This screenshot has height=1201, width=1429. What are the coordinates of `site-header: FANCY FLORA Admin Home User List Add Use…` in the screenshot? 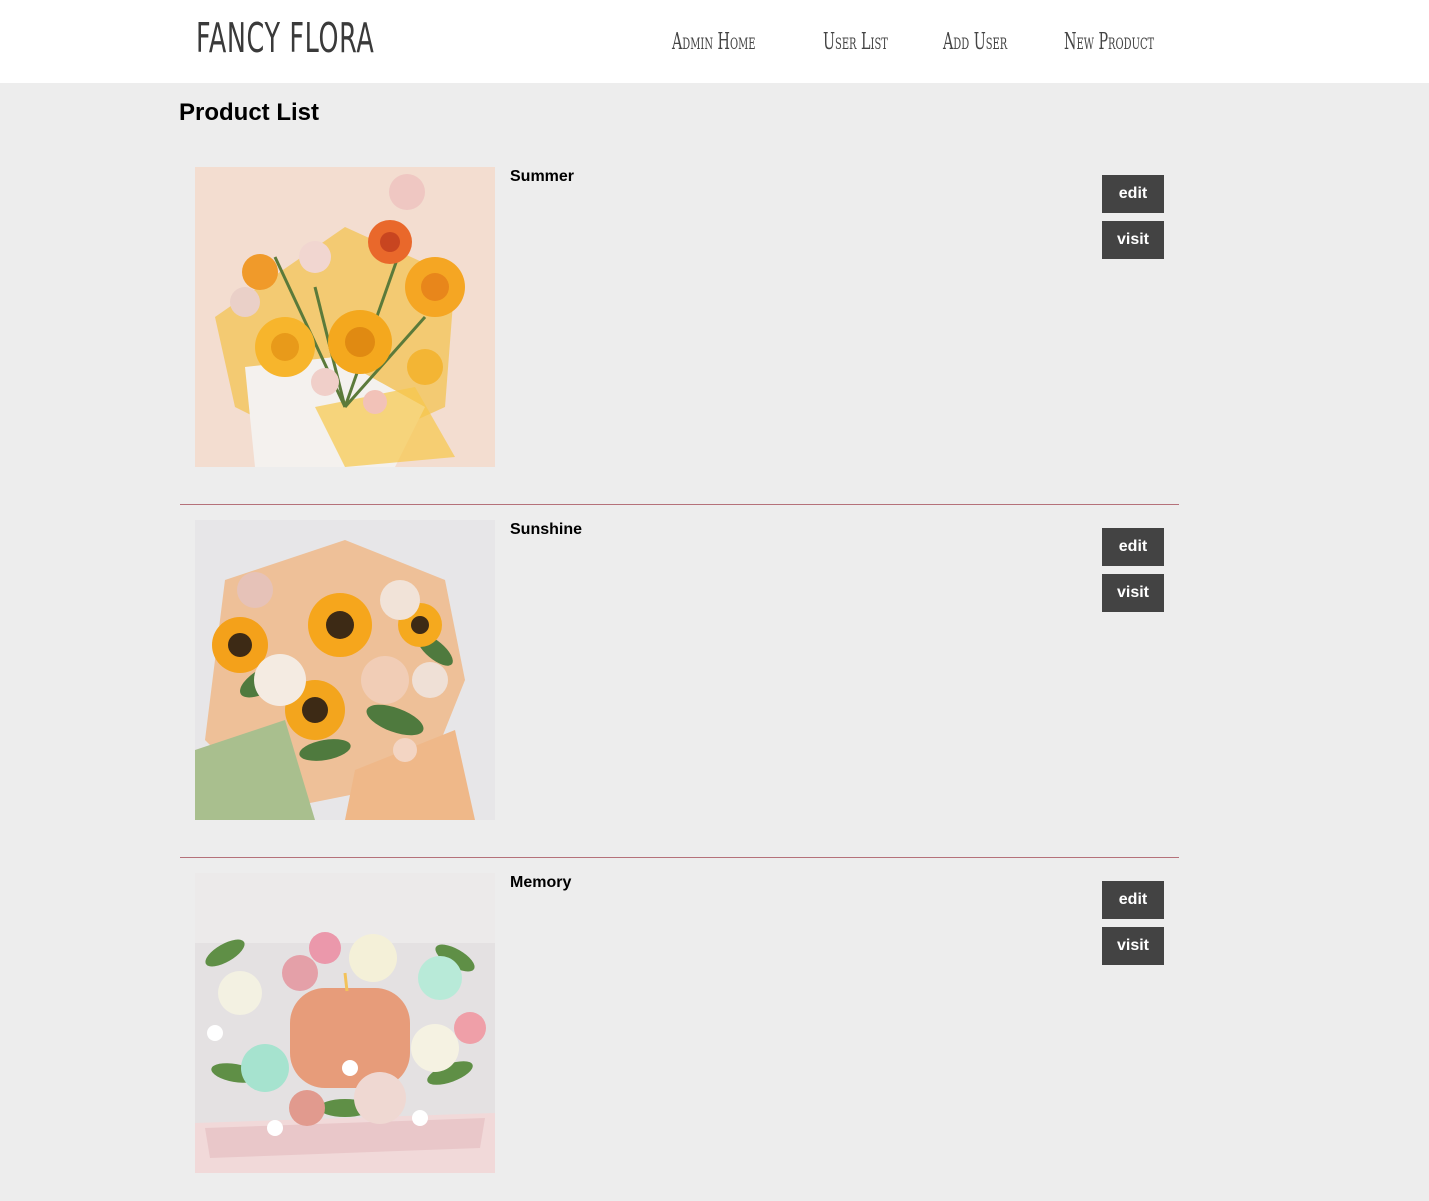 It's located at (714, 41).